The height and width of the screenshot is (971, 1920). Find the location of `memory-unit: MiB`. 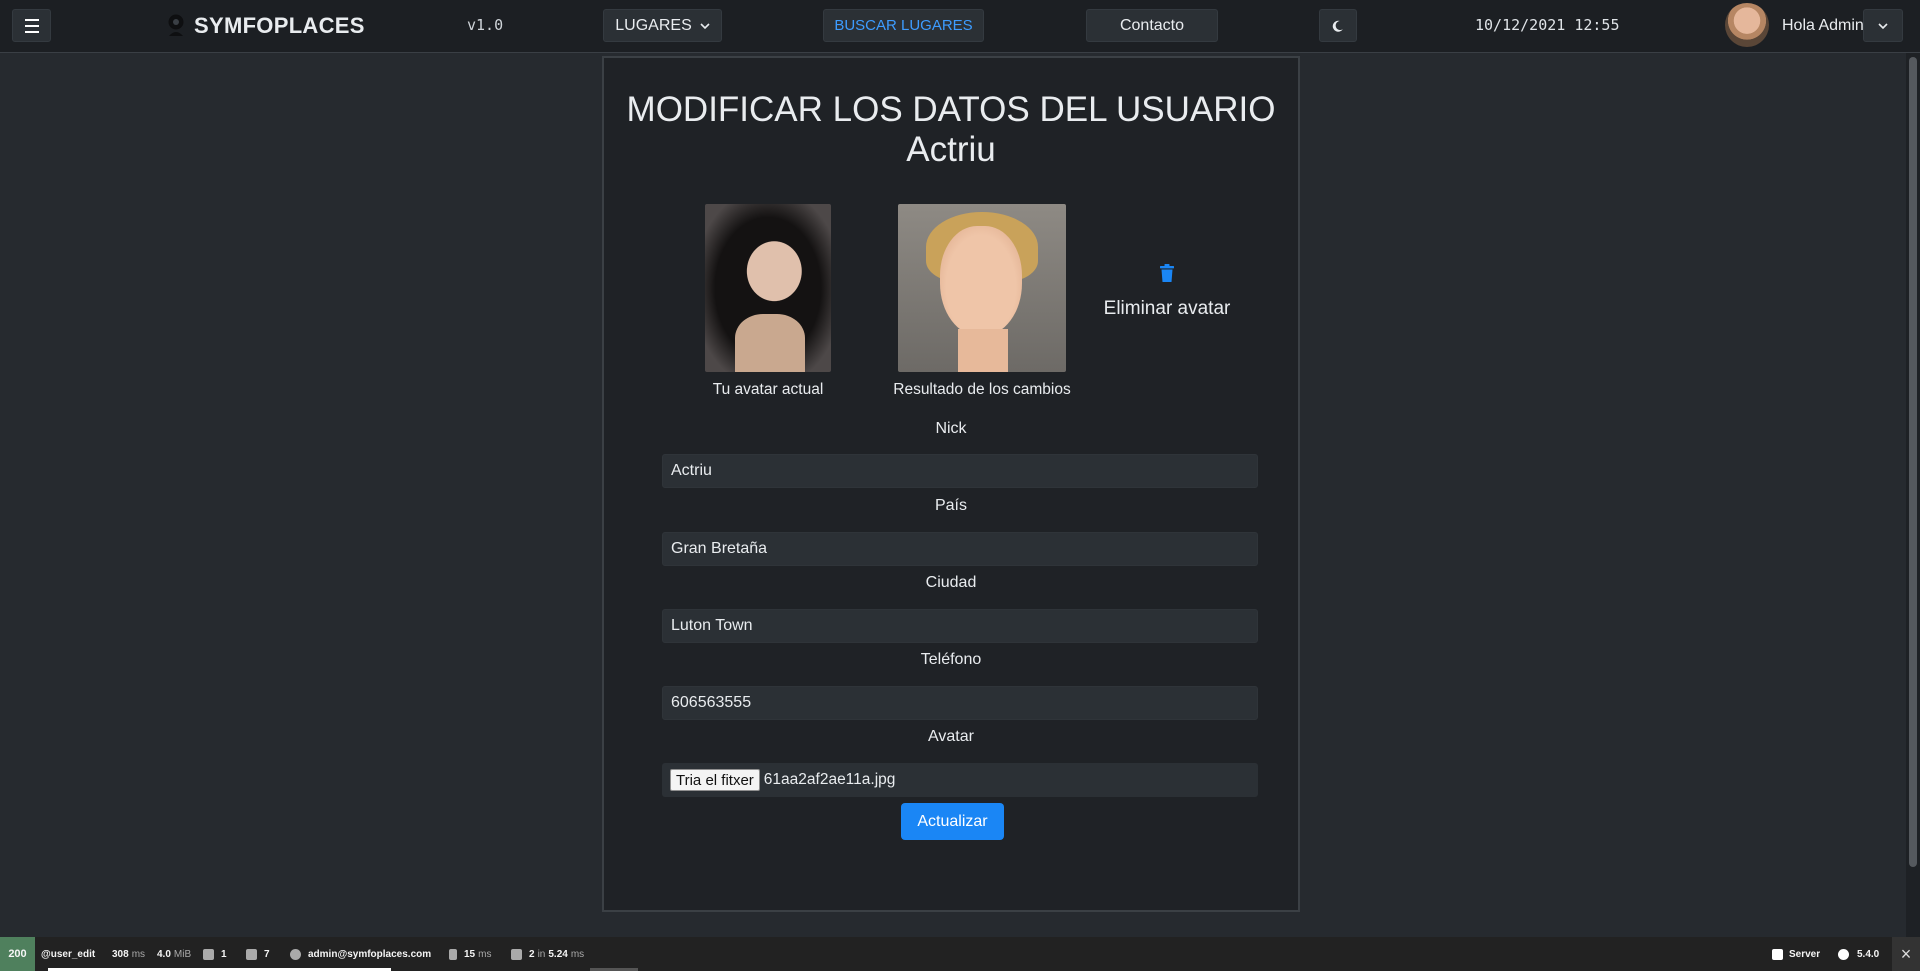

memory-unit: MiB is located at coordinates (182, 954).